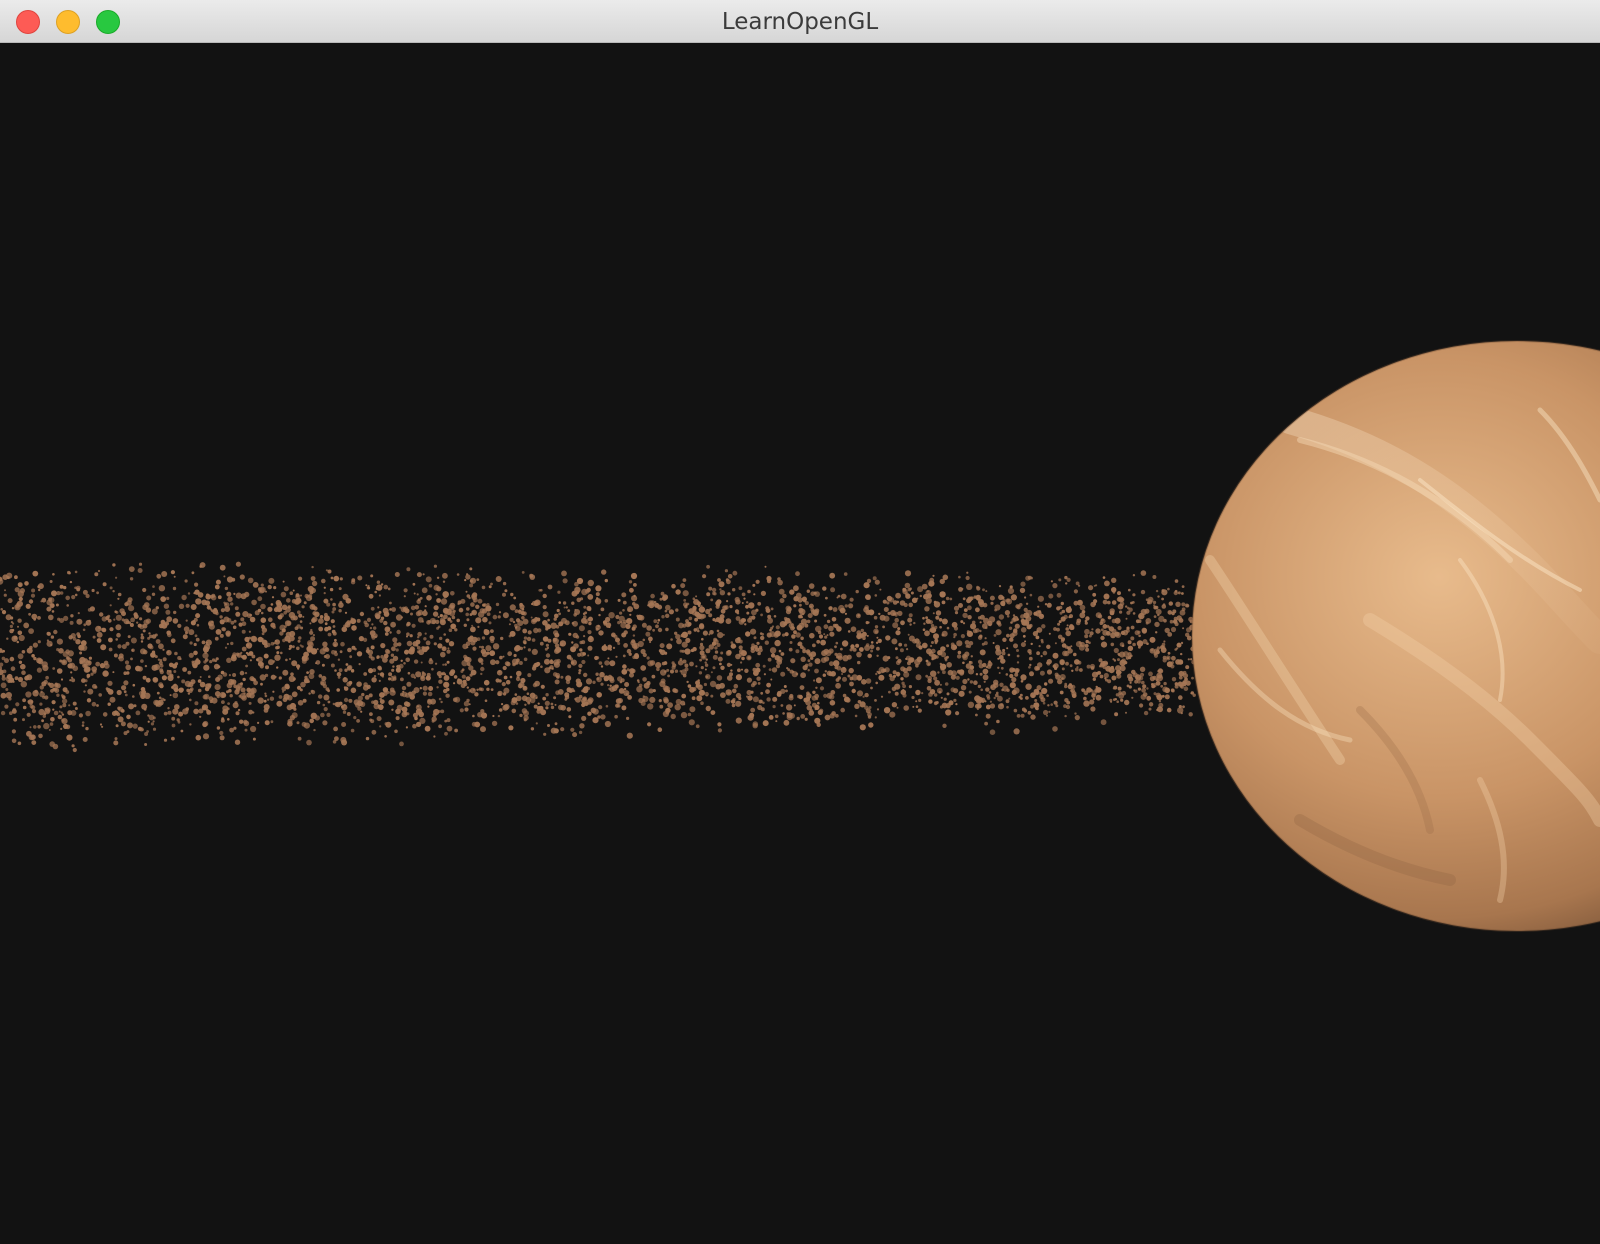 Image resolution: width=1600 pixels, height=1244 pixels. I want to click on title-bar: LearnOpenGL, so click(800, 21).